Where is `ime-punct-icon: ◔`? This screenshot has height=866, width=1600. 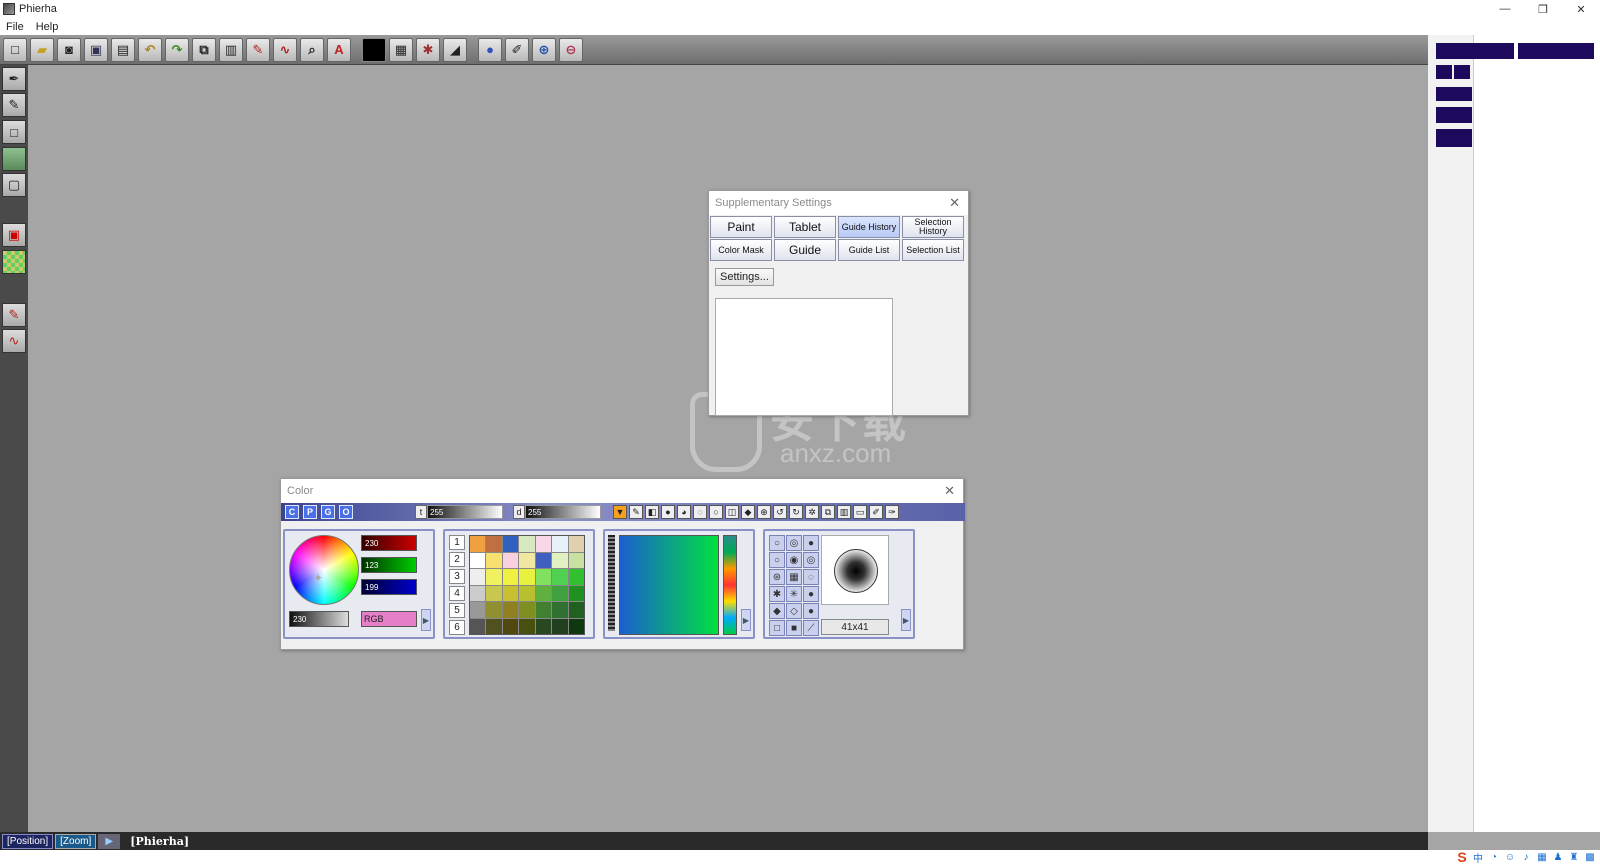 ime-punct-icon: ◔ is located at coordinates (1494, 857).